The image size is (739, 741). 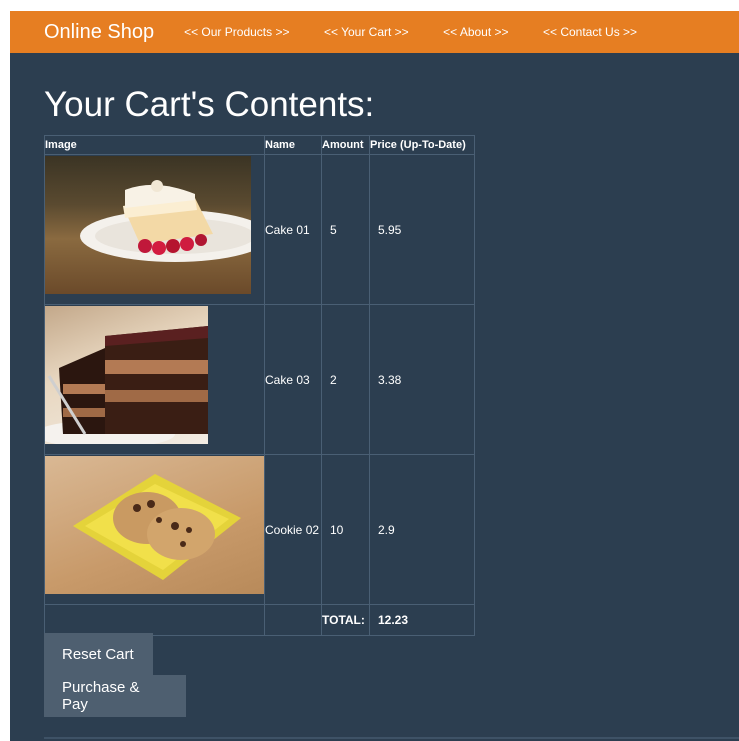 I want to click on chocolate-cake-slice-image, so click(x=126, y=375).